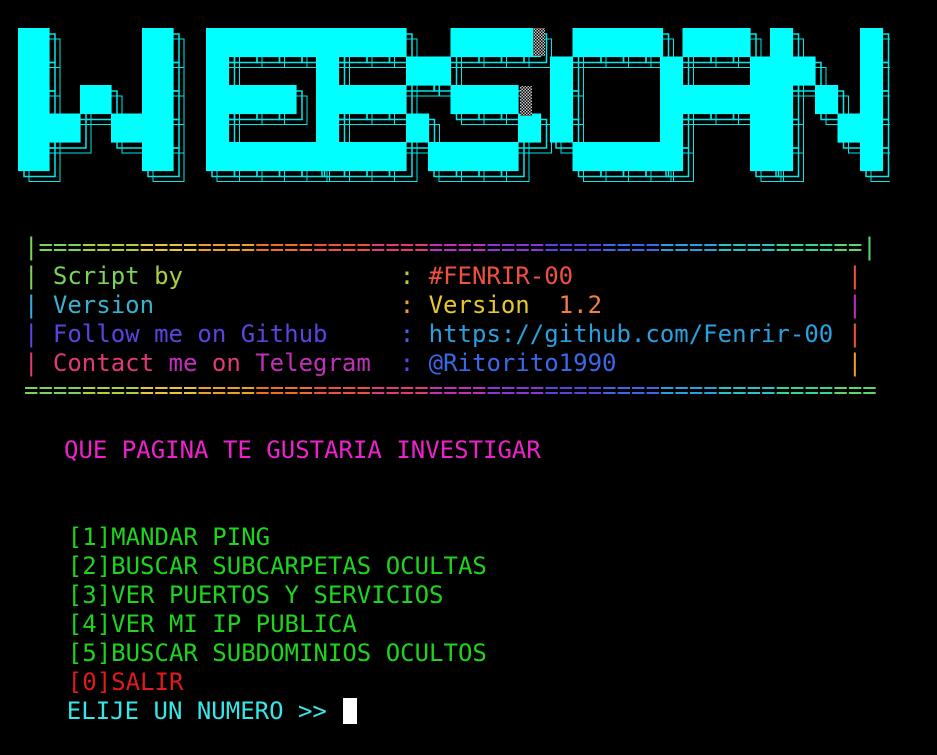 The height and width of the screenshot is (755, 937). Describe the element at coordinates (313, 363) in the screenshot. I see `info-label-word: Telegram` at that location.